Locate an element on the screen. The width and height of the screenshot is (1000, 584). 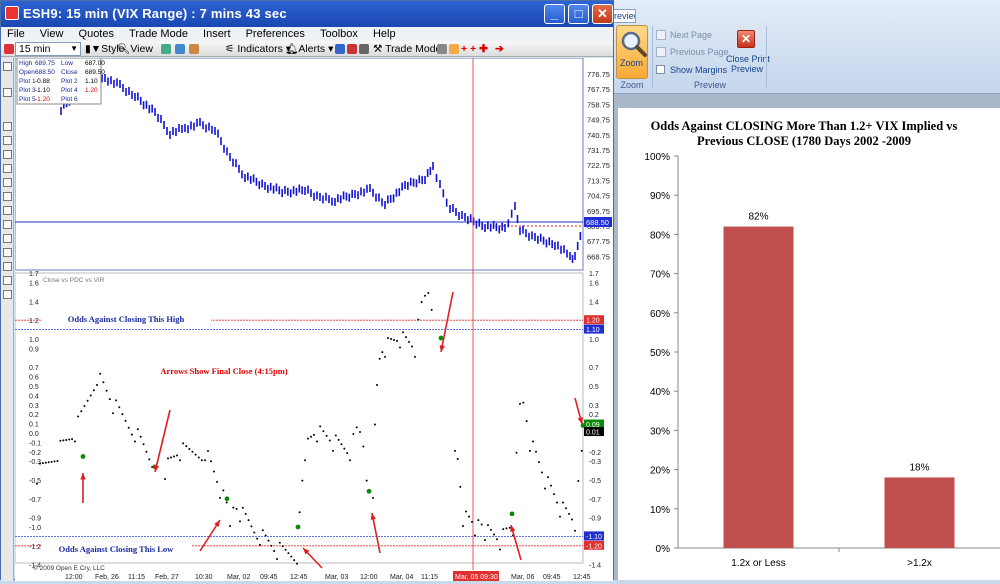
interval-select: 15 min ▼ is located at coordinates (48, 49).